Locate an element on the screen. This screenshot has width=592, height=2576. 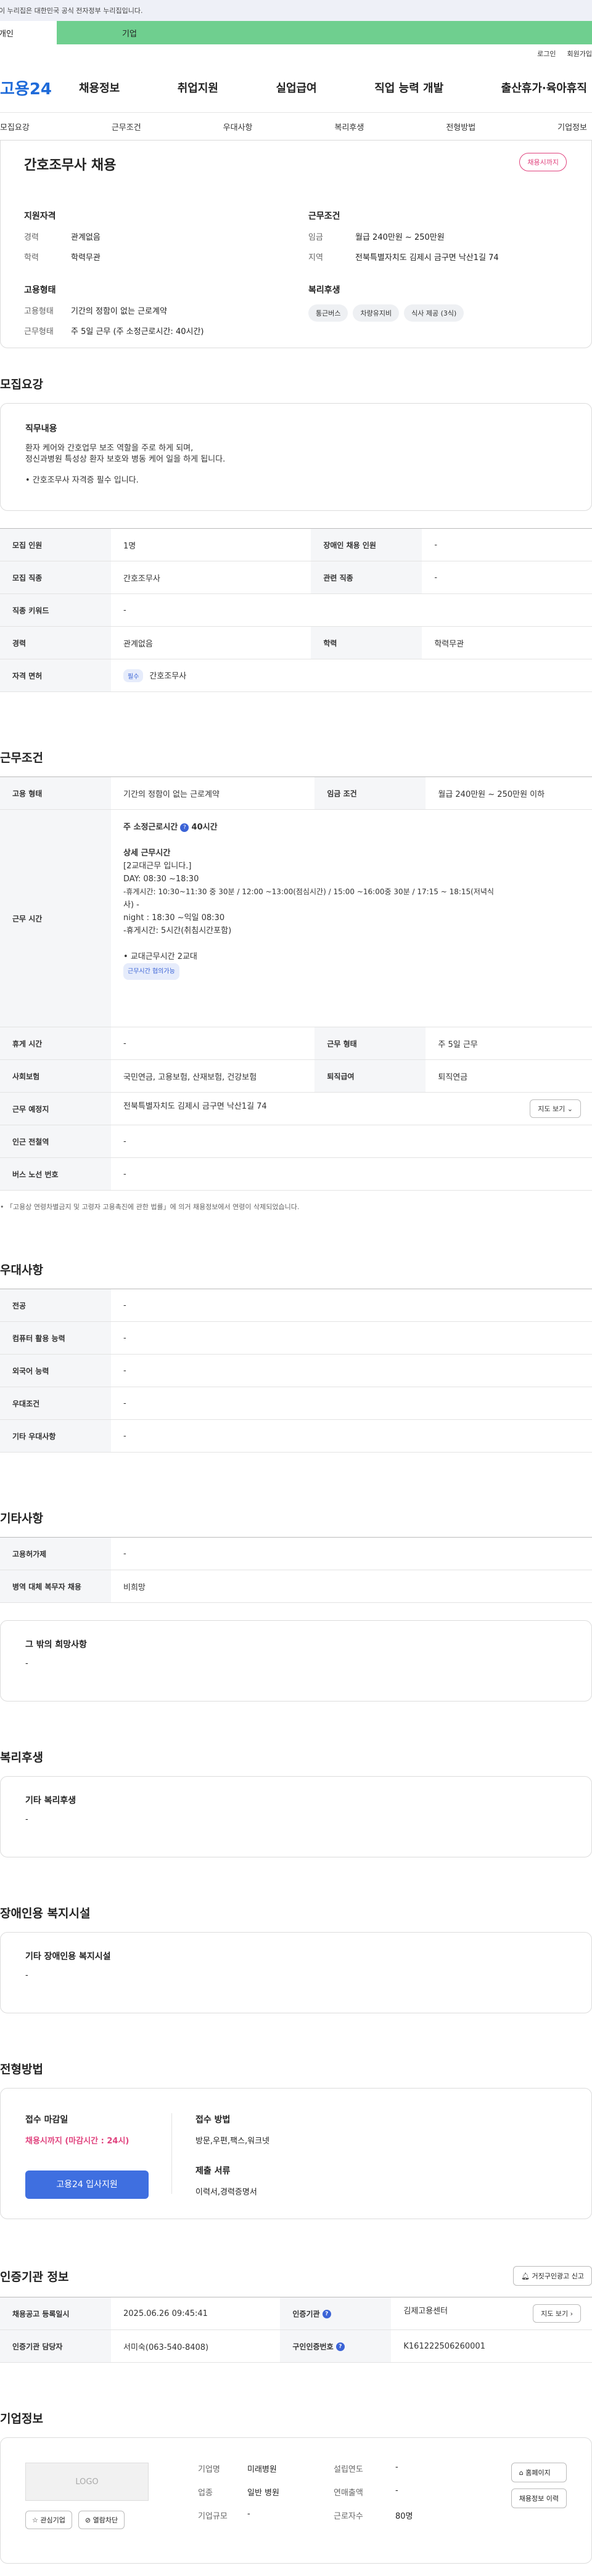
subnav-recruit: 모집요강 is located at coordinates (15, 126).